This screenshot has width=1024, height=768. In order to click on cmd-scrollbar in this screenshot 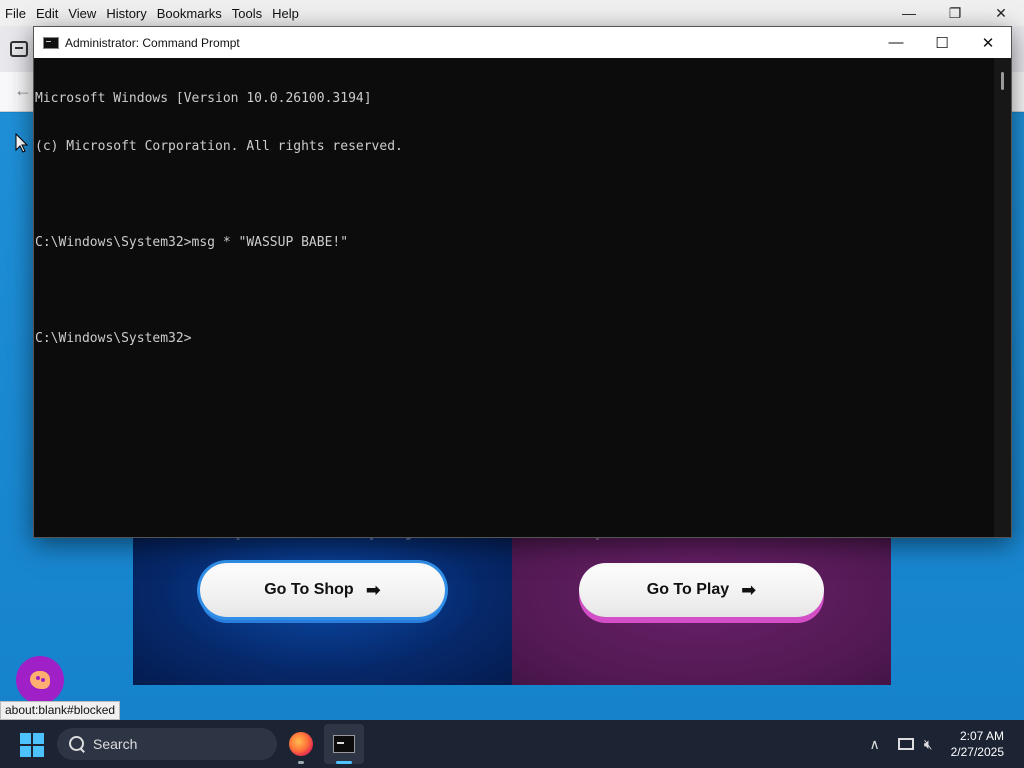, I will do `click(1002, 297)`.